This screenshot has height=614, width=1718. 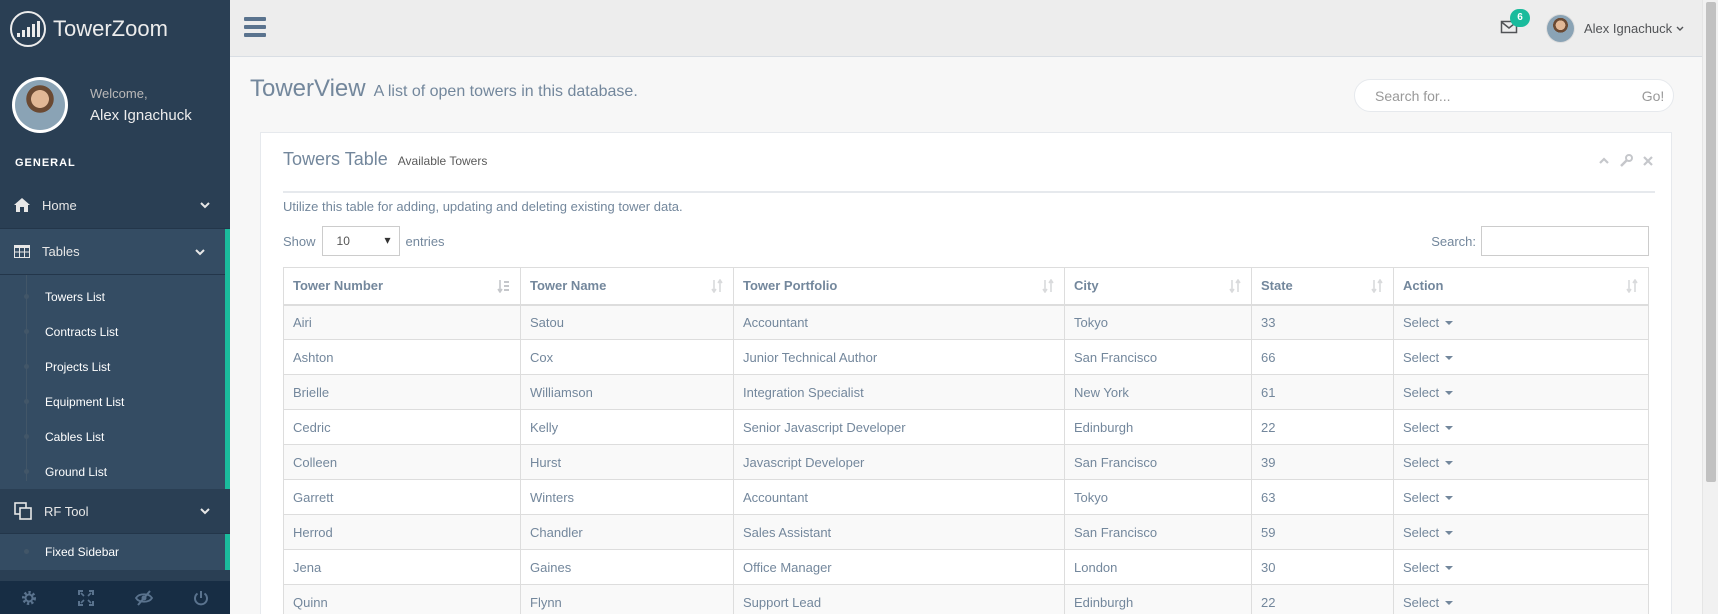 I want to click on column-header-tower-portfolio: Tower Portfolio, so click(x=899, y=286).